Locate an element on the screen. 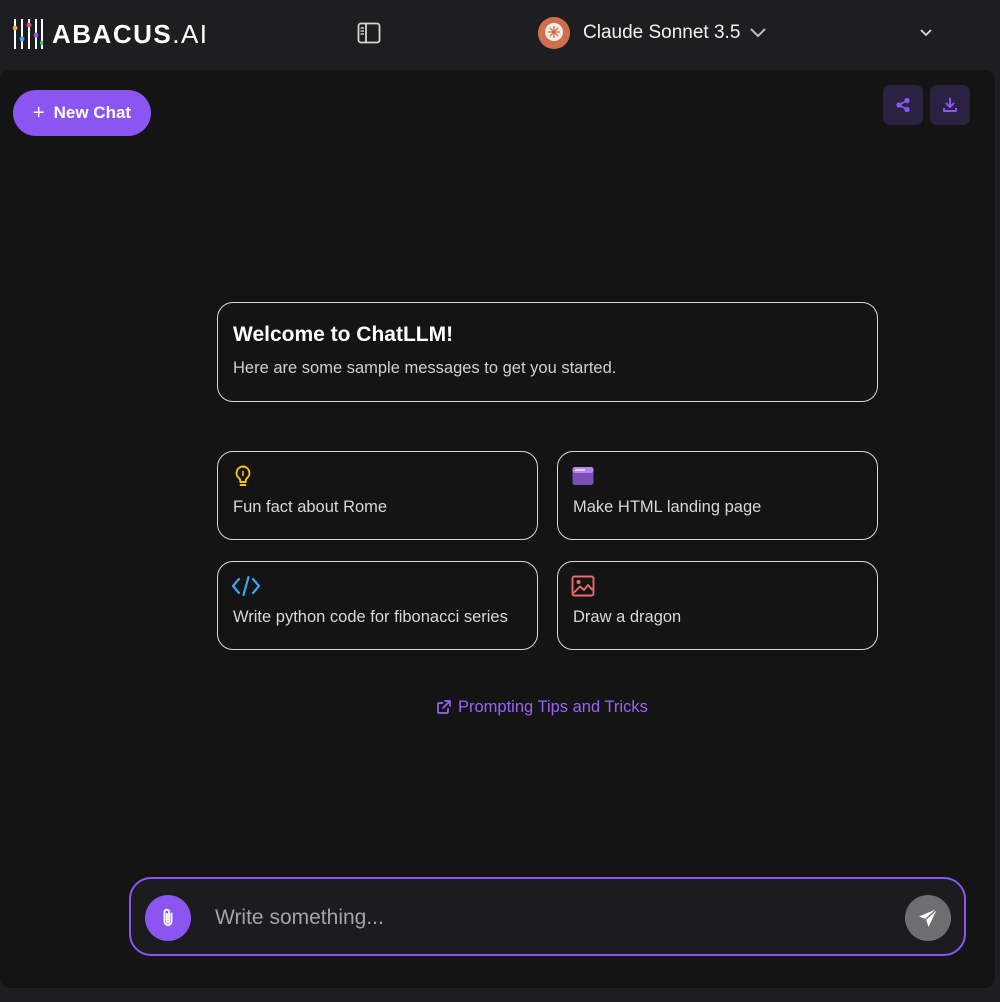 The image size is (1000, 1002). model-selector: Claude Sonnet 3.5 is located at coordinates (652, 33).